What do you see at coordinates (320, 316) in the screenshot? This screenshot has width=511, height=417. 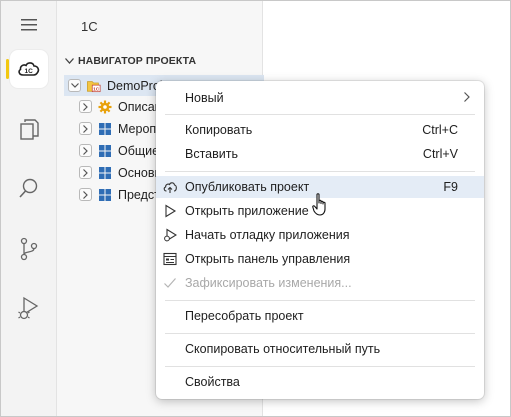 I see `menu-item-rebuild: Пересобрать проект` at bounding box center [320, 316].